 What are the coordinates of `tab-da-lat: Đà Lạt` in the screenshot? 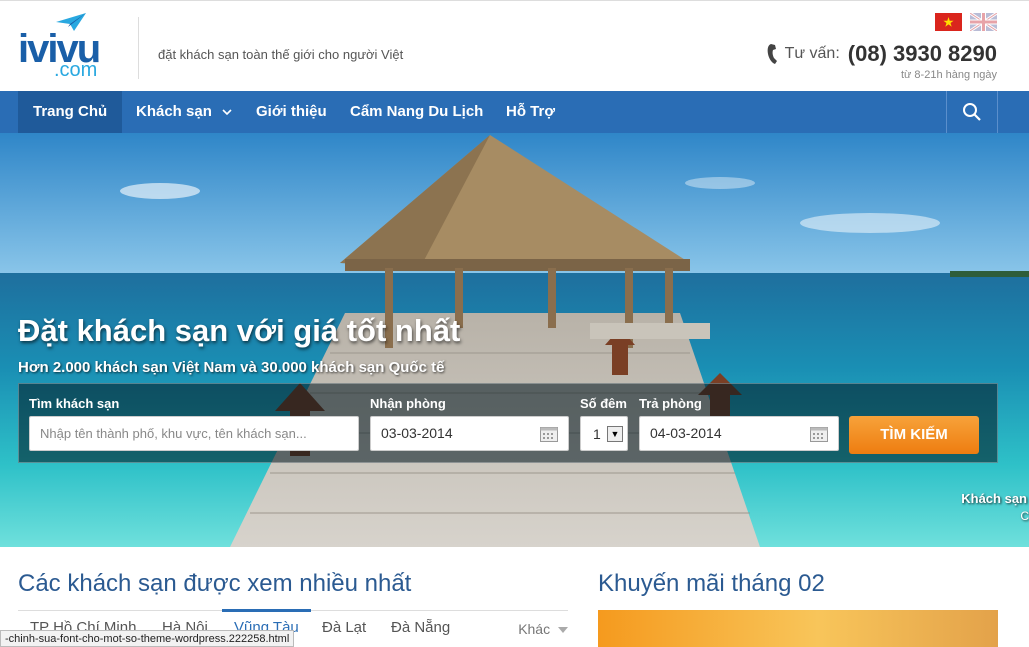 It's located at (344, 627).